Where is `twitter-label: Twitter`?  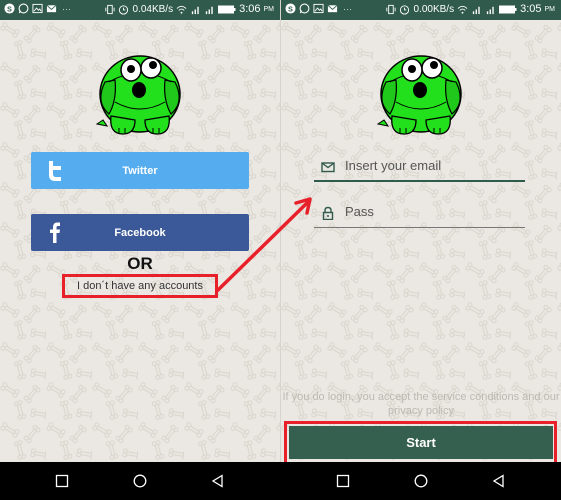
twitter-label: Twitter is located at coordinates (140, 170).